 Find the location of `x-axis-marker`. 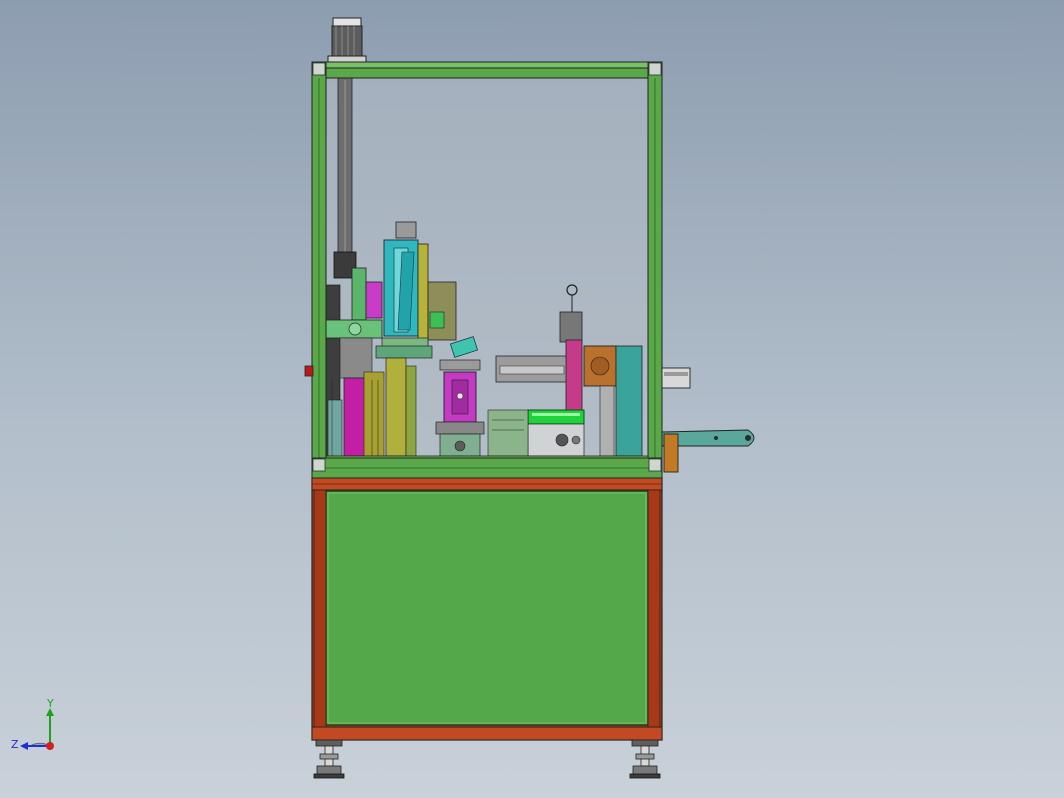

x-axis-marker is located at coordinates (50, 746).